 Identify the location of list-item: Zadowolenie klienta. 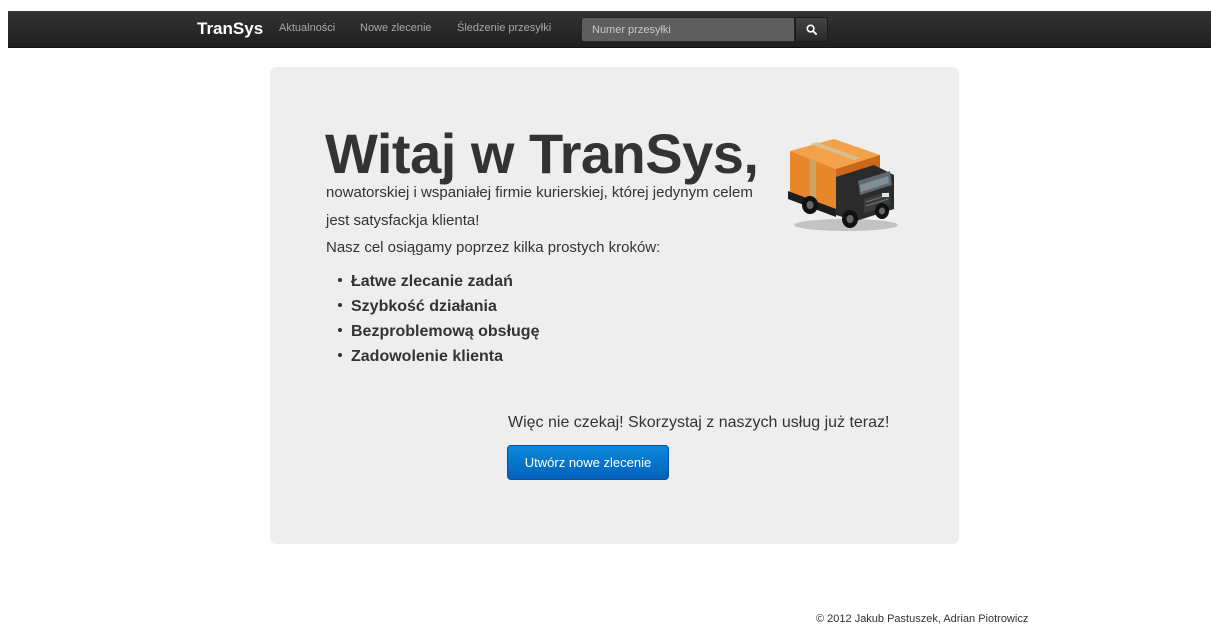
(432, 356).